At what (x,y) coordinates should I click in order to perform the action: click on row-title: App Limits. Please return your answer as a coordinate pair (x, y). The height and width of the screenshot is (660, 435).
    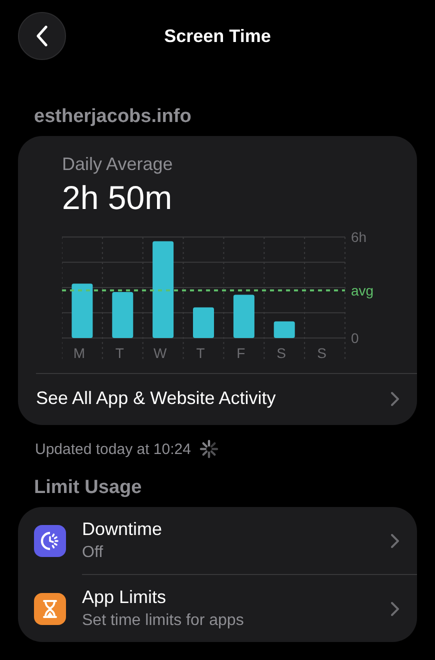
    Looking at the image, I should click on (125, 597).